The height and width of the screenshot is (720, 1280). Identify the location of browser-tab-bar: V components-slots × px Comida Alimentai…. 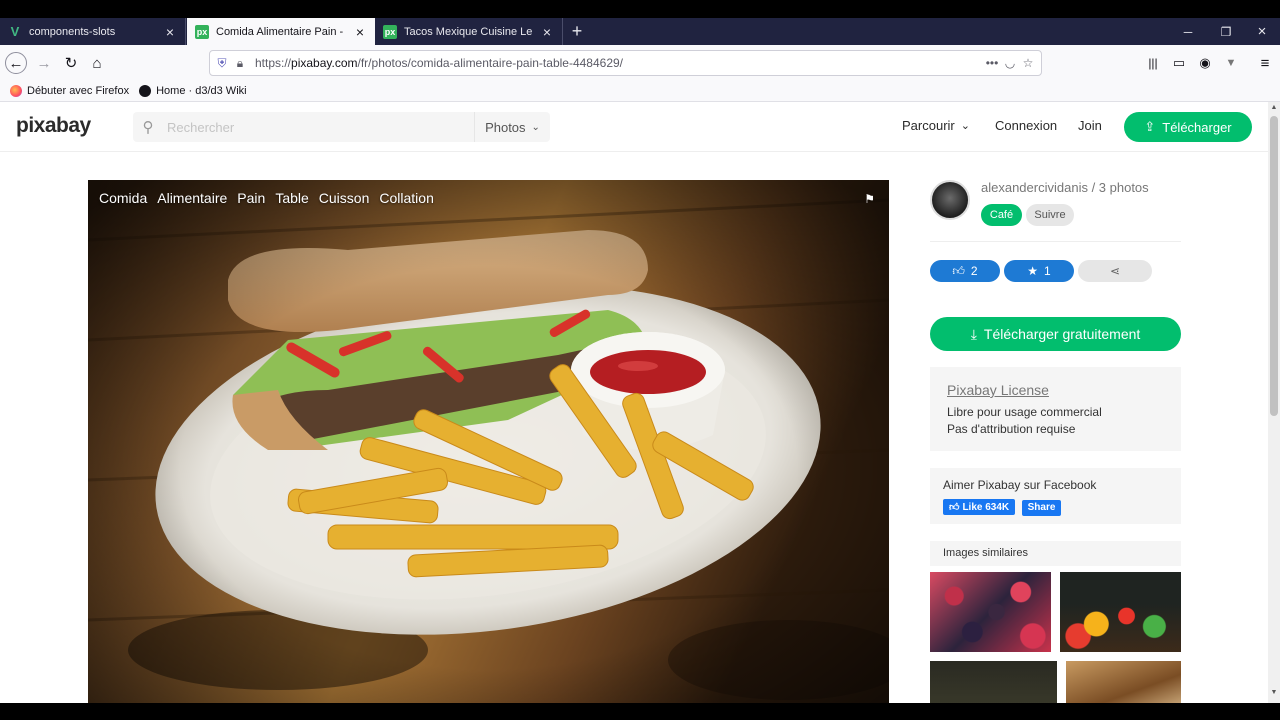
(640, 31).